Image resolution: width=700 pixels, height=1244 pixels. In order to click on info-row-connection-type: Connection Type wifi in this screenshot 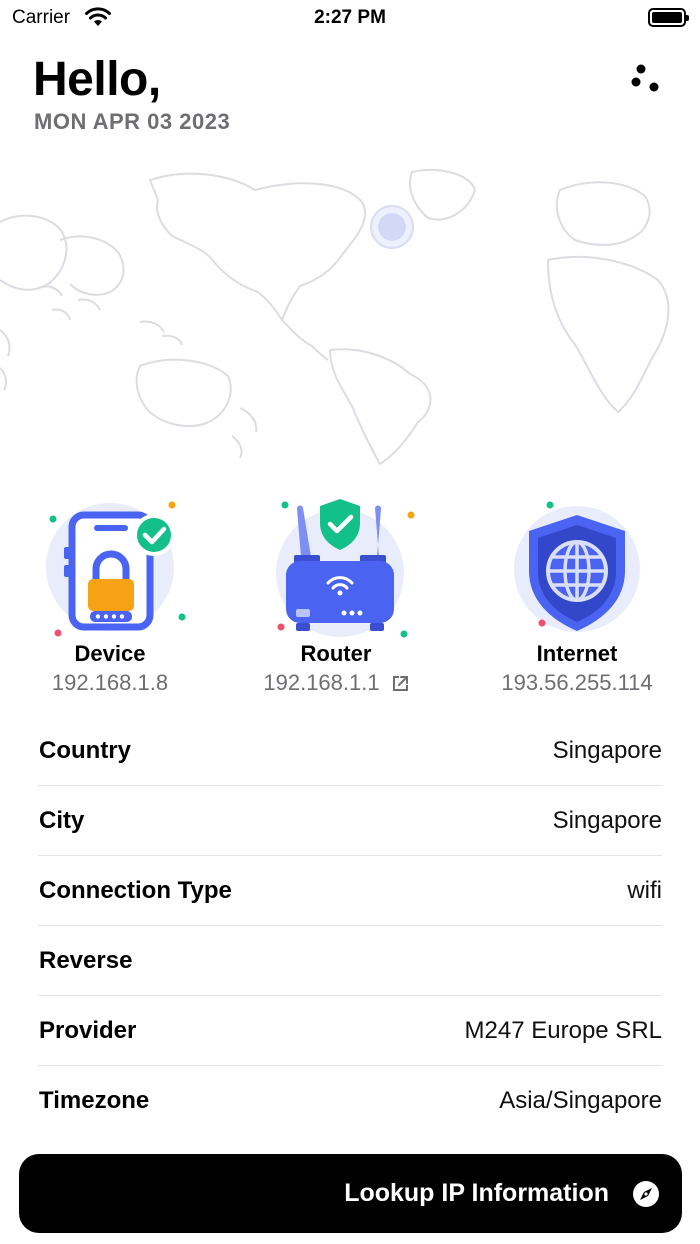, I will do `click(350, 891)`.